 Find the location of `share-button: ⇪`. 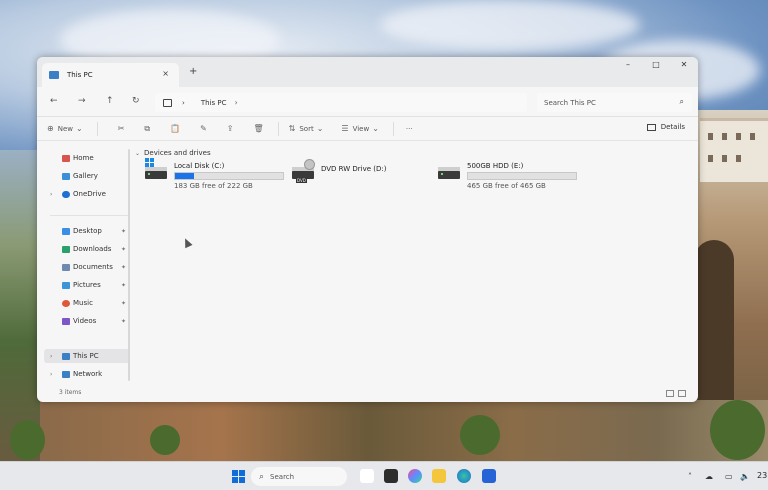

share-button: ⇪ is located at coordinates (232, 128).